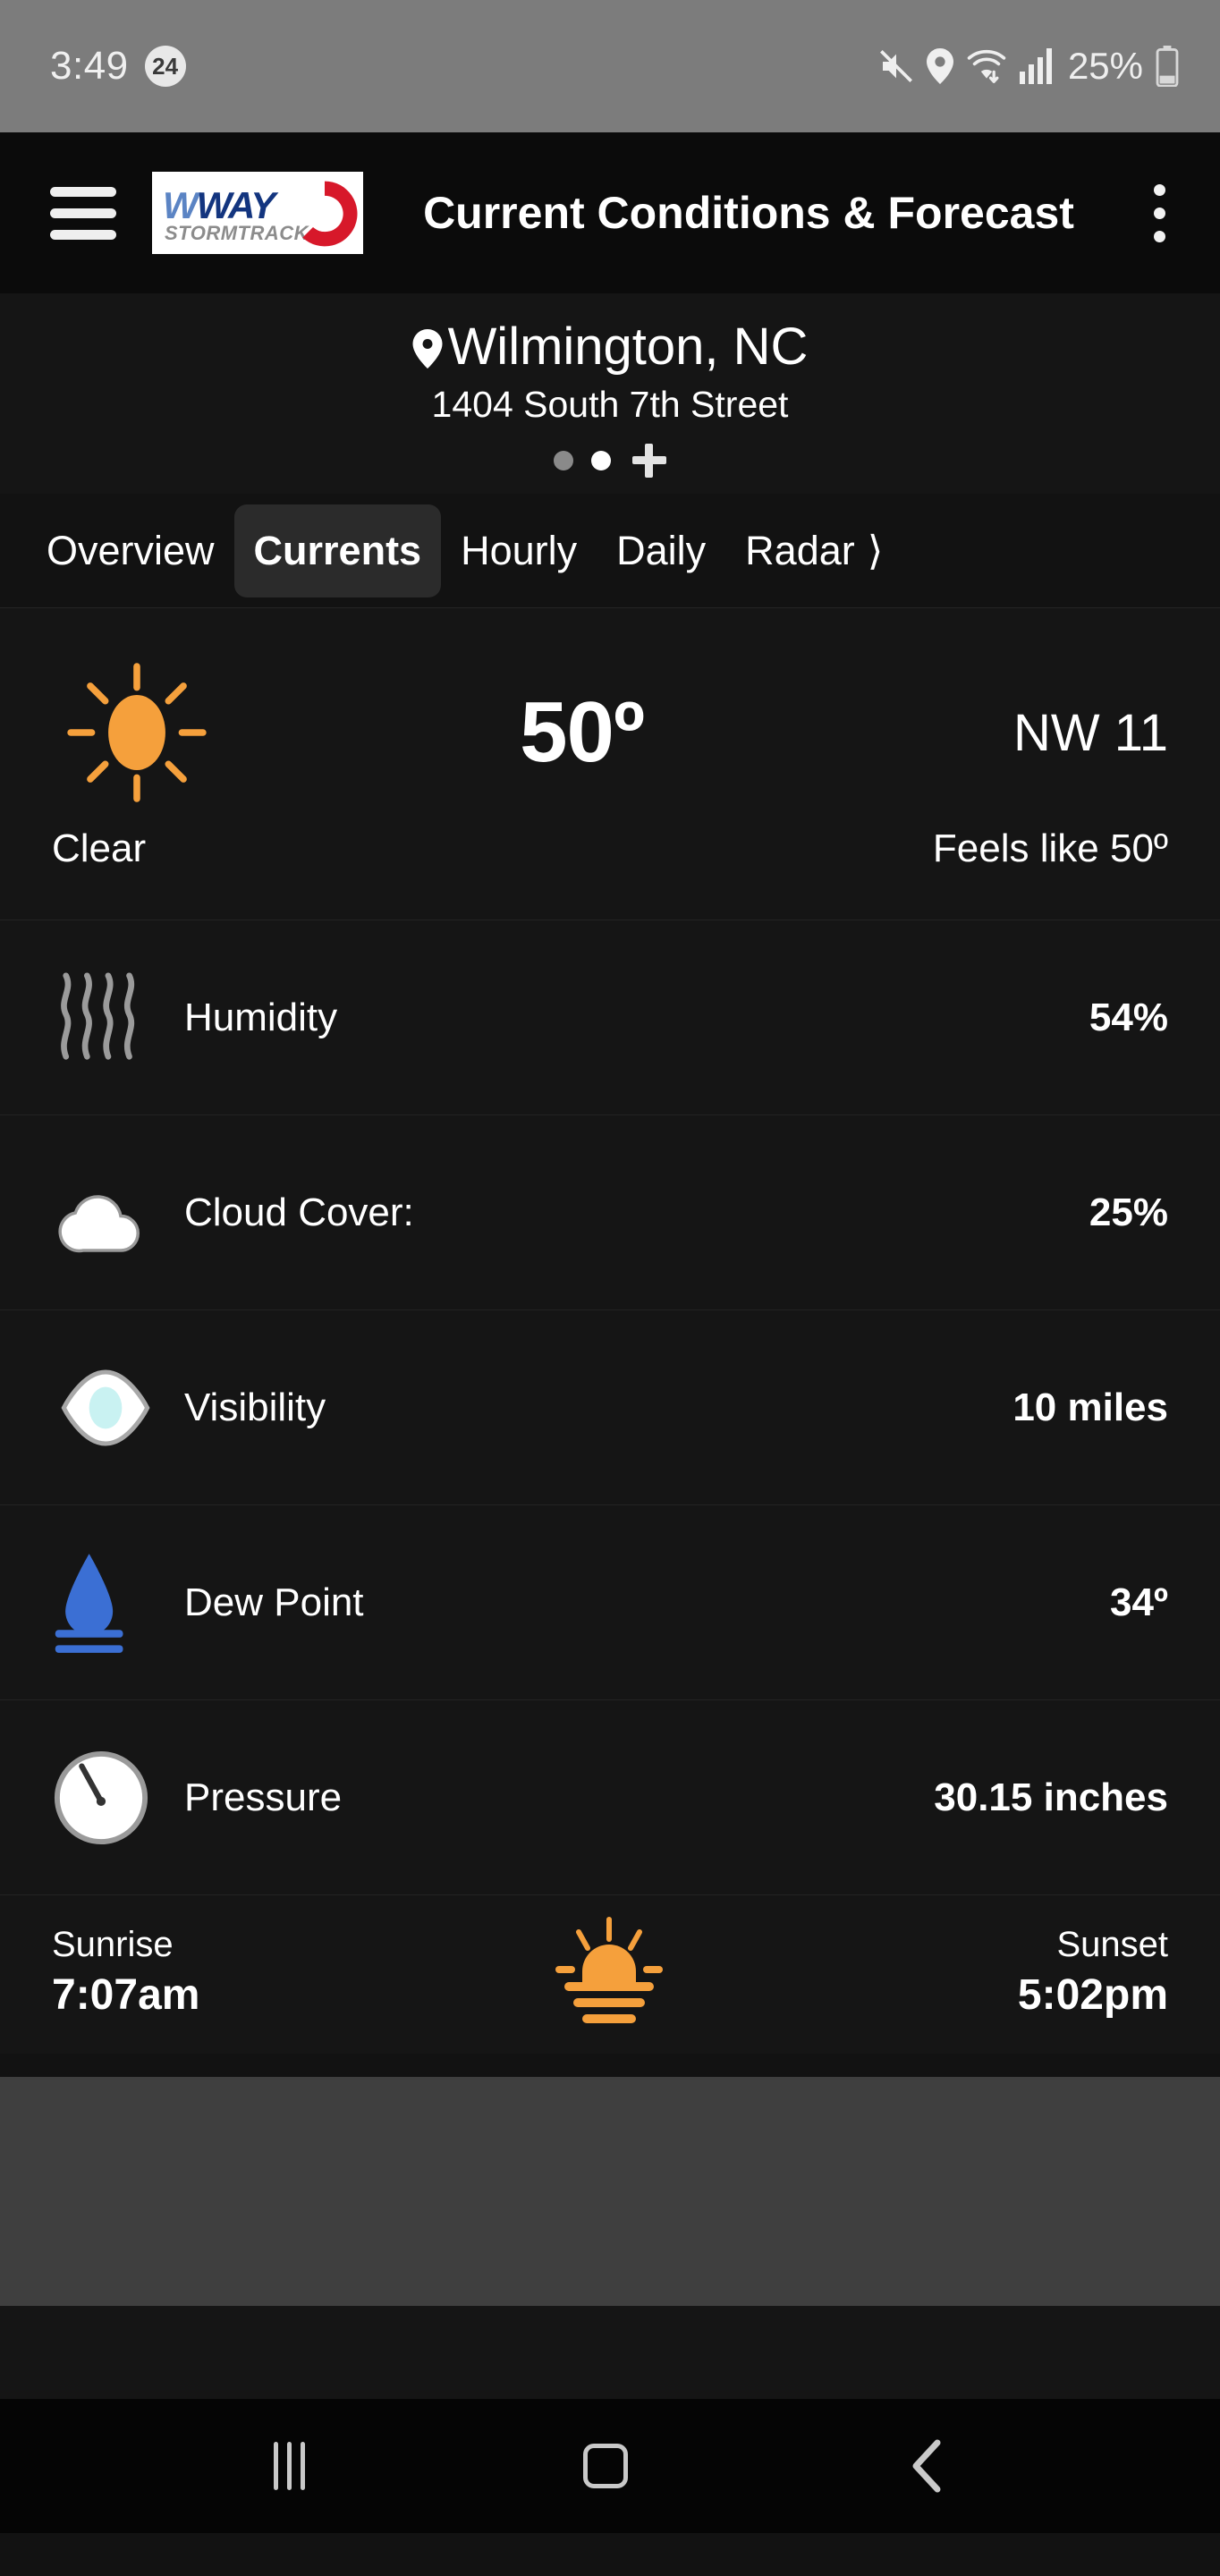 The image size is (1220, 2576). I want to click on detail-row-visibility: Visibility 10 miles, so click(610, 1406).